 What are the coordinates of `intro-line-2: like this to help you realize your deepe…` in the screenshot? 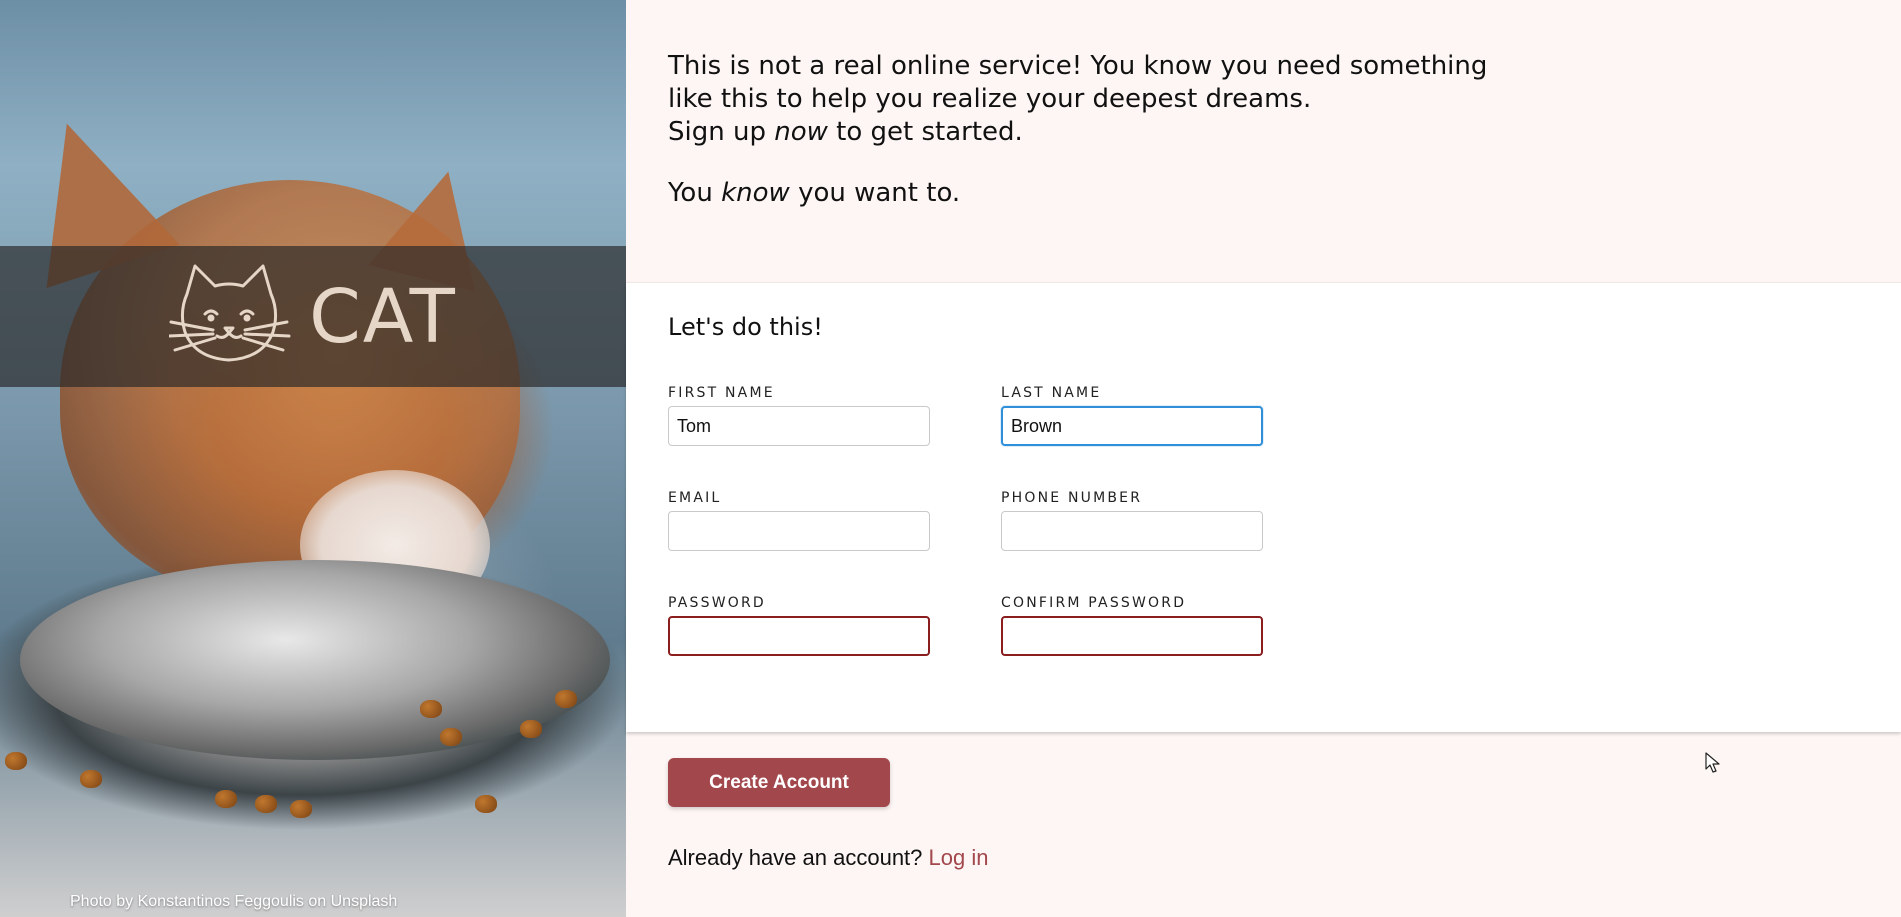 It's located at (990, 99).